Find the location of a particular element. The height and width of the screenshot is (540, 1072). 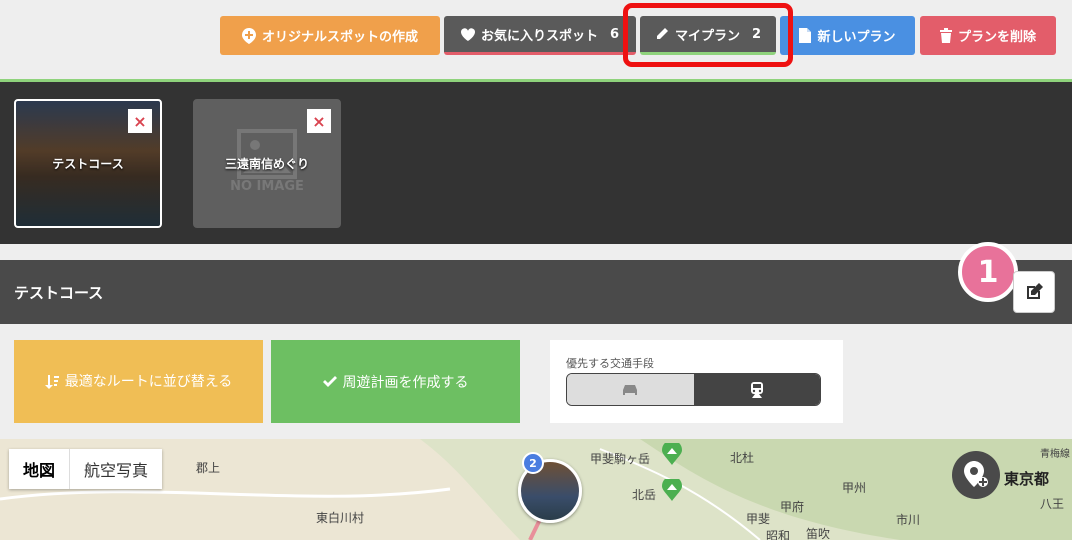

map-label: 昭和 is located at coordinates (778, 534).